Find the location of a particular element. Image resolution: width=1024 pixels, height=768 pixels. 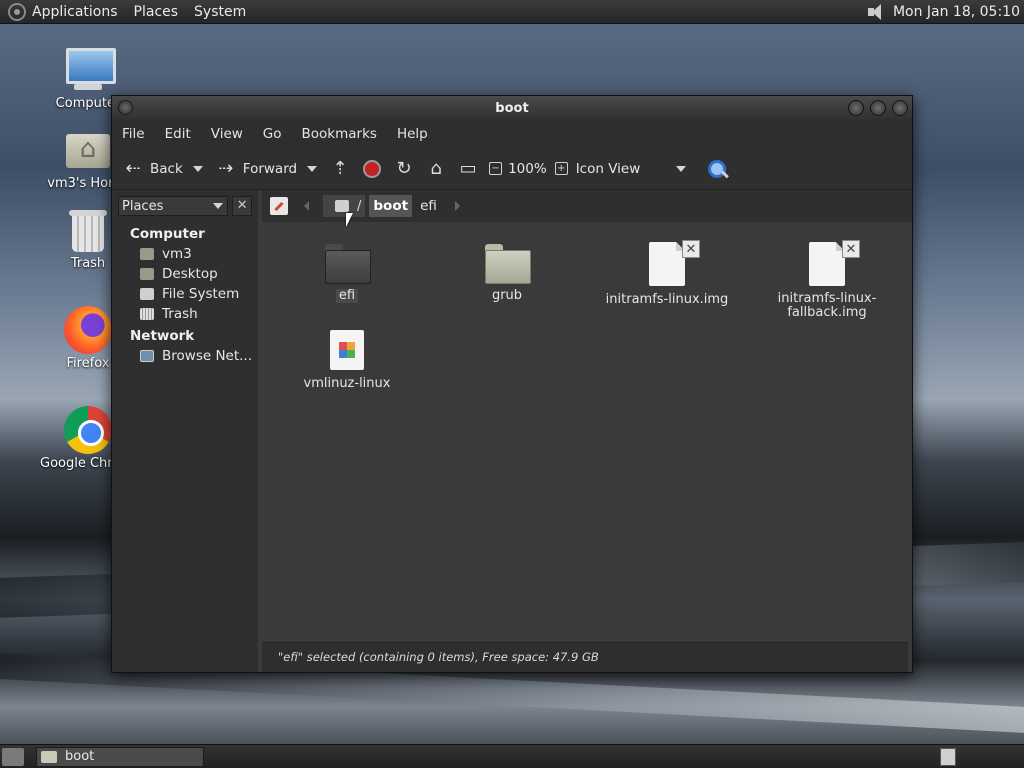

desktop-folder-icon is located at coordinates (147, 274).